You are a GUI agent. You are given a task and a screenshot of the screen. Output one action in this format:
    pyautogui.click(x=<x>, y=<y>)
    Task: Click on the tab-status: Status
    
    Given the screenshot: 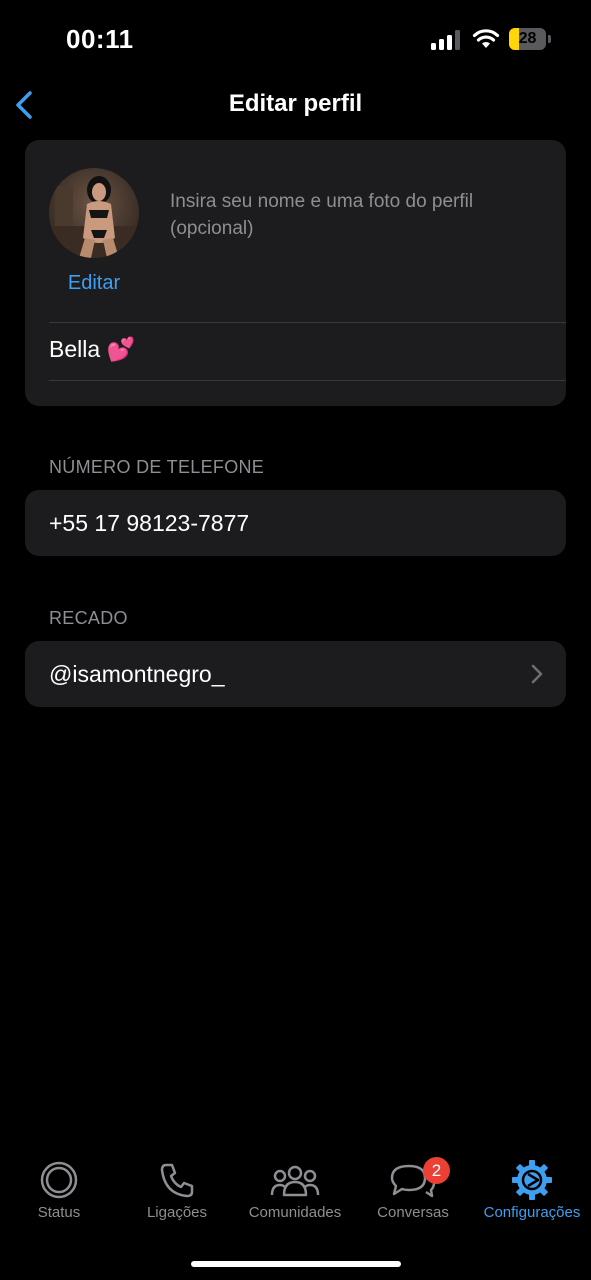 What is the action you would take?
    pyautogui.click(x=59, y=1195)
    